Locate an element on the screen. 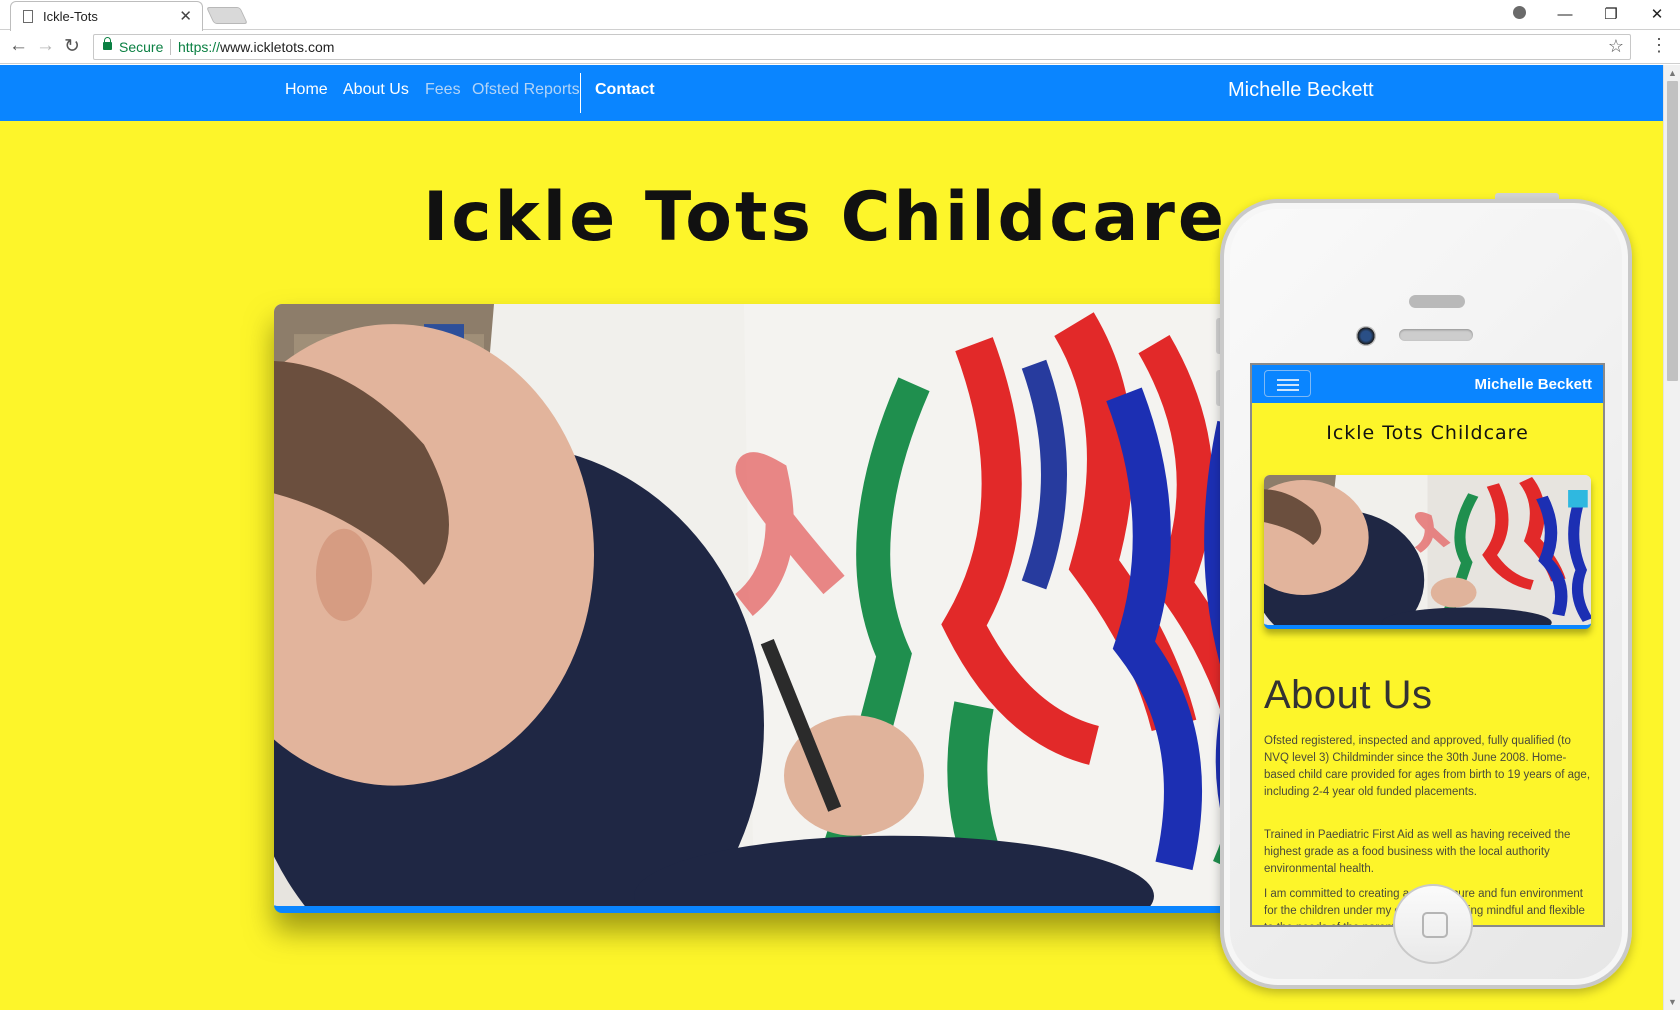 Image resolution: width=1680 pixels, height=1010 pixels. browser-tab: Ickle-Tots ✕ is located at coordinates (106, 16).